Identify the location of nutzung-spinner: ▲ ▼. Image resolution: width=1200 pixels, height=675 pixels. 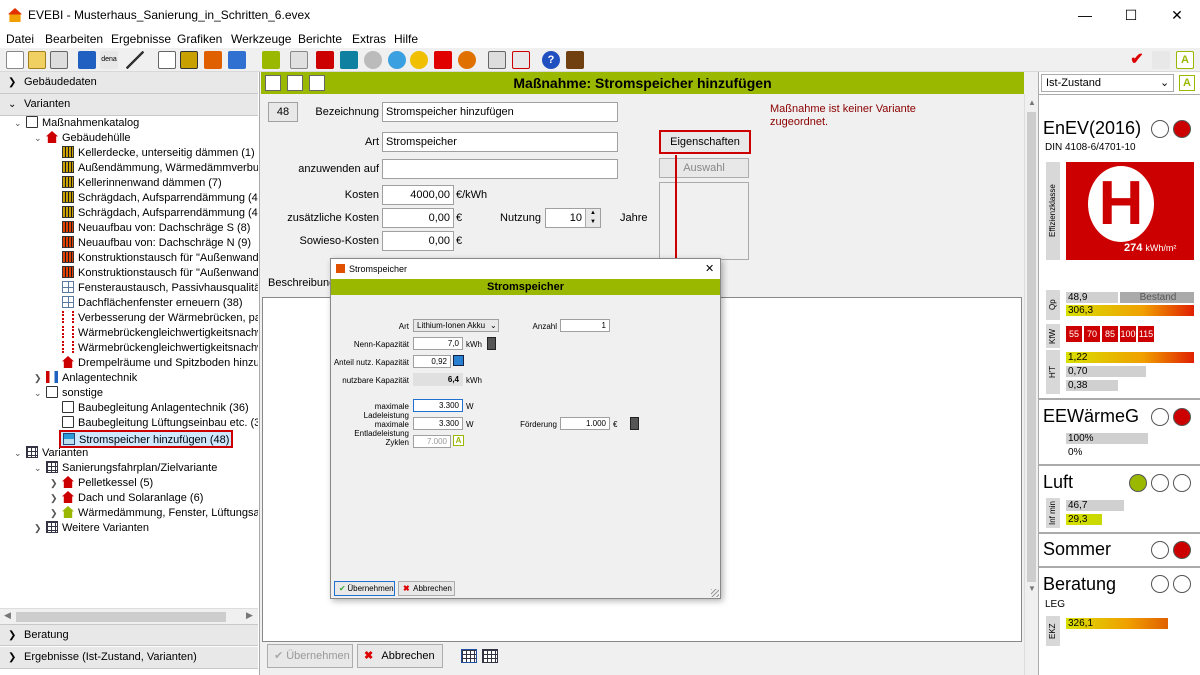
(592, 218).